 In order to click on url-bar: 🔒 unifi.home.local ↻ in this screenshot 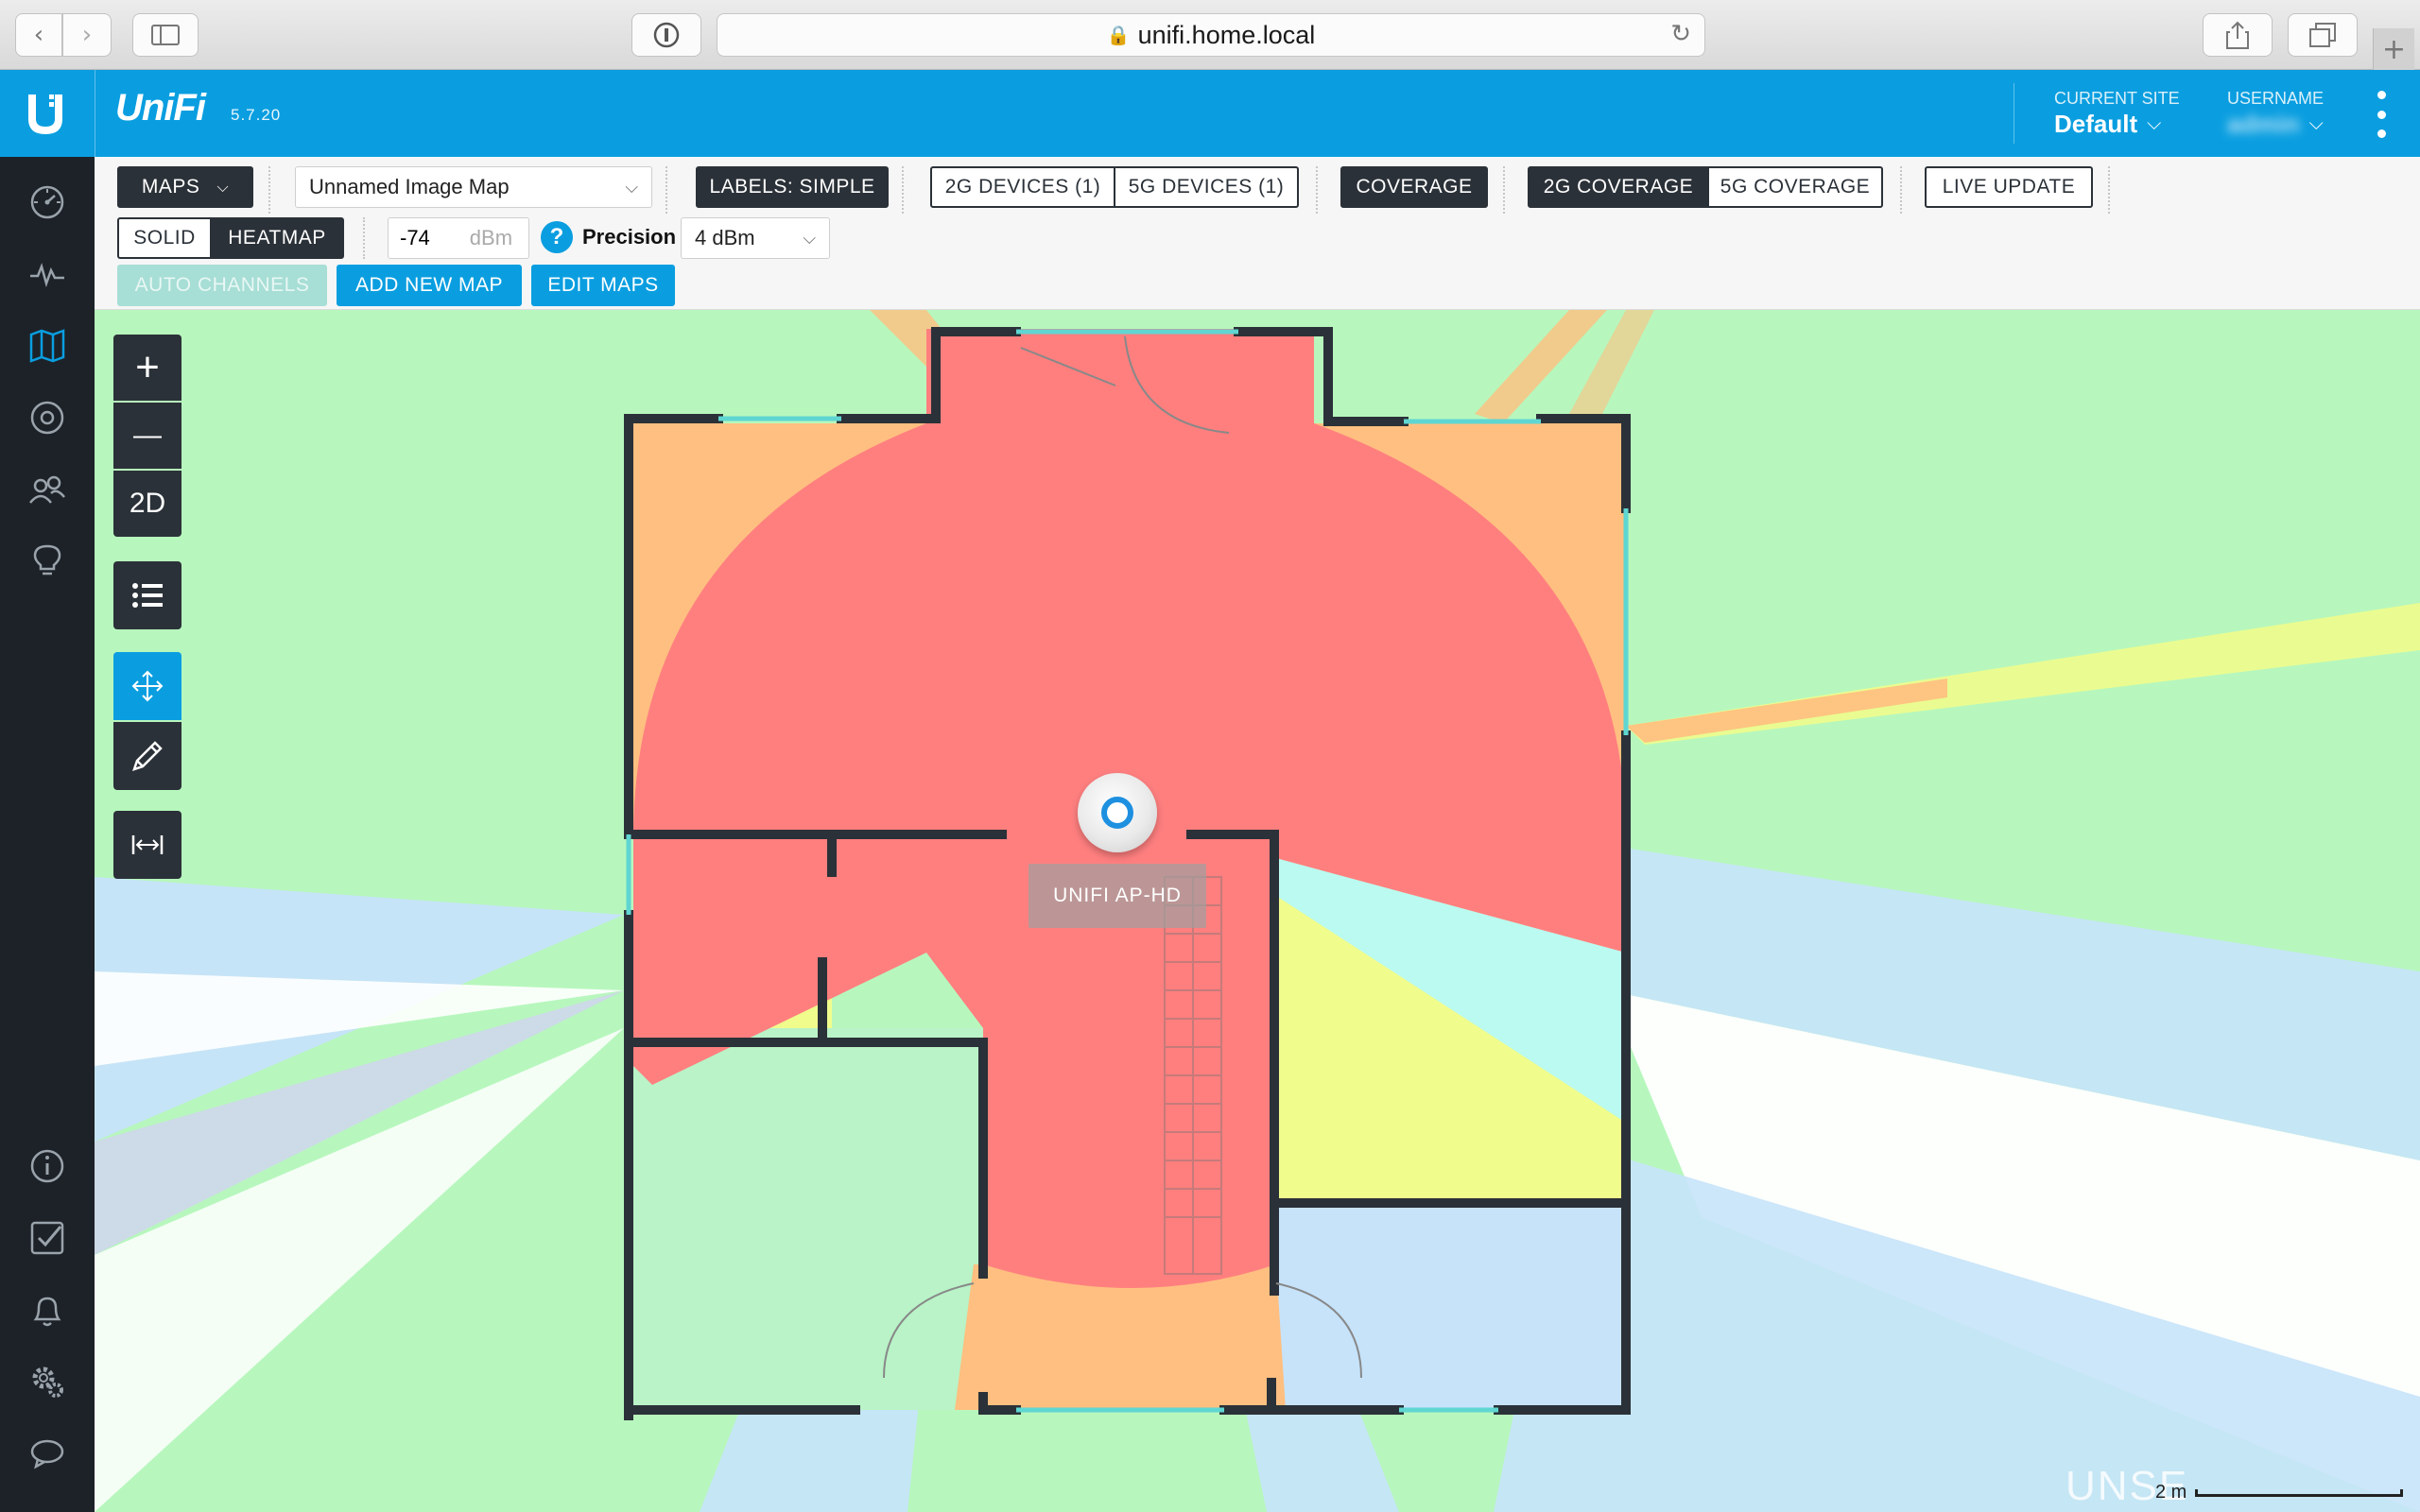, I will do `click(1211, 35)`.